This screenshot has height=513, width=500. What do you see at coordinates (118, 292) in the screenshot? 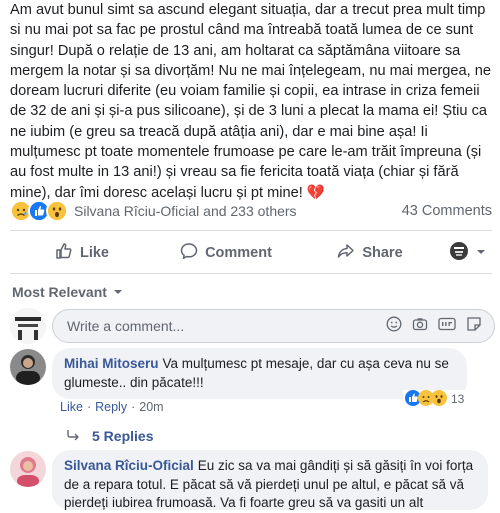
I see `caret-down-icon` at bounding box center [118, 292].